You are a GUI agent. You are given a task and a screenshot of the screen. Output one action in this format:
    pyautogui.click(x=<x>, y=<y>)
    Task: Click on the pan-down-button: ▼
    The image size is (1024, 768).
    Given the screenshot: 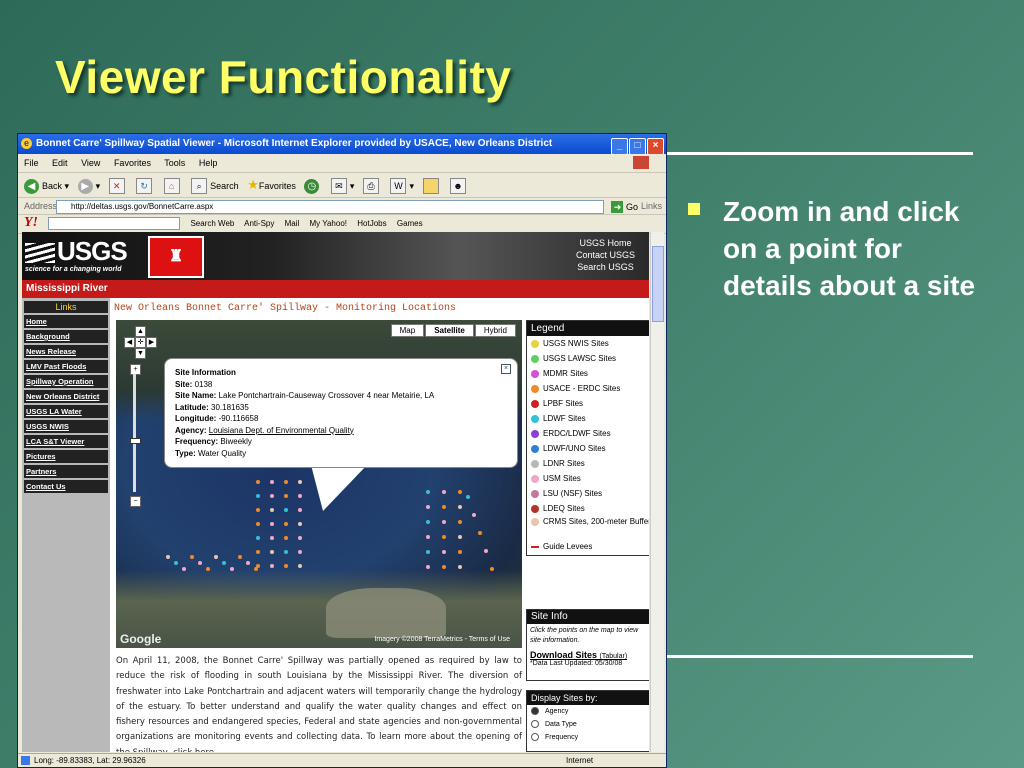 What is the action you would take?
    pyautogui.click(x=140, y=353)
    